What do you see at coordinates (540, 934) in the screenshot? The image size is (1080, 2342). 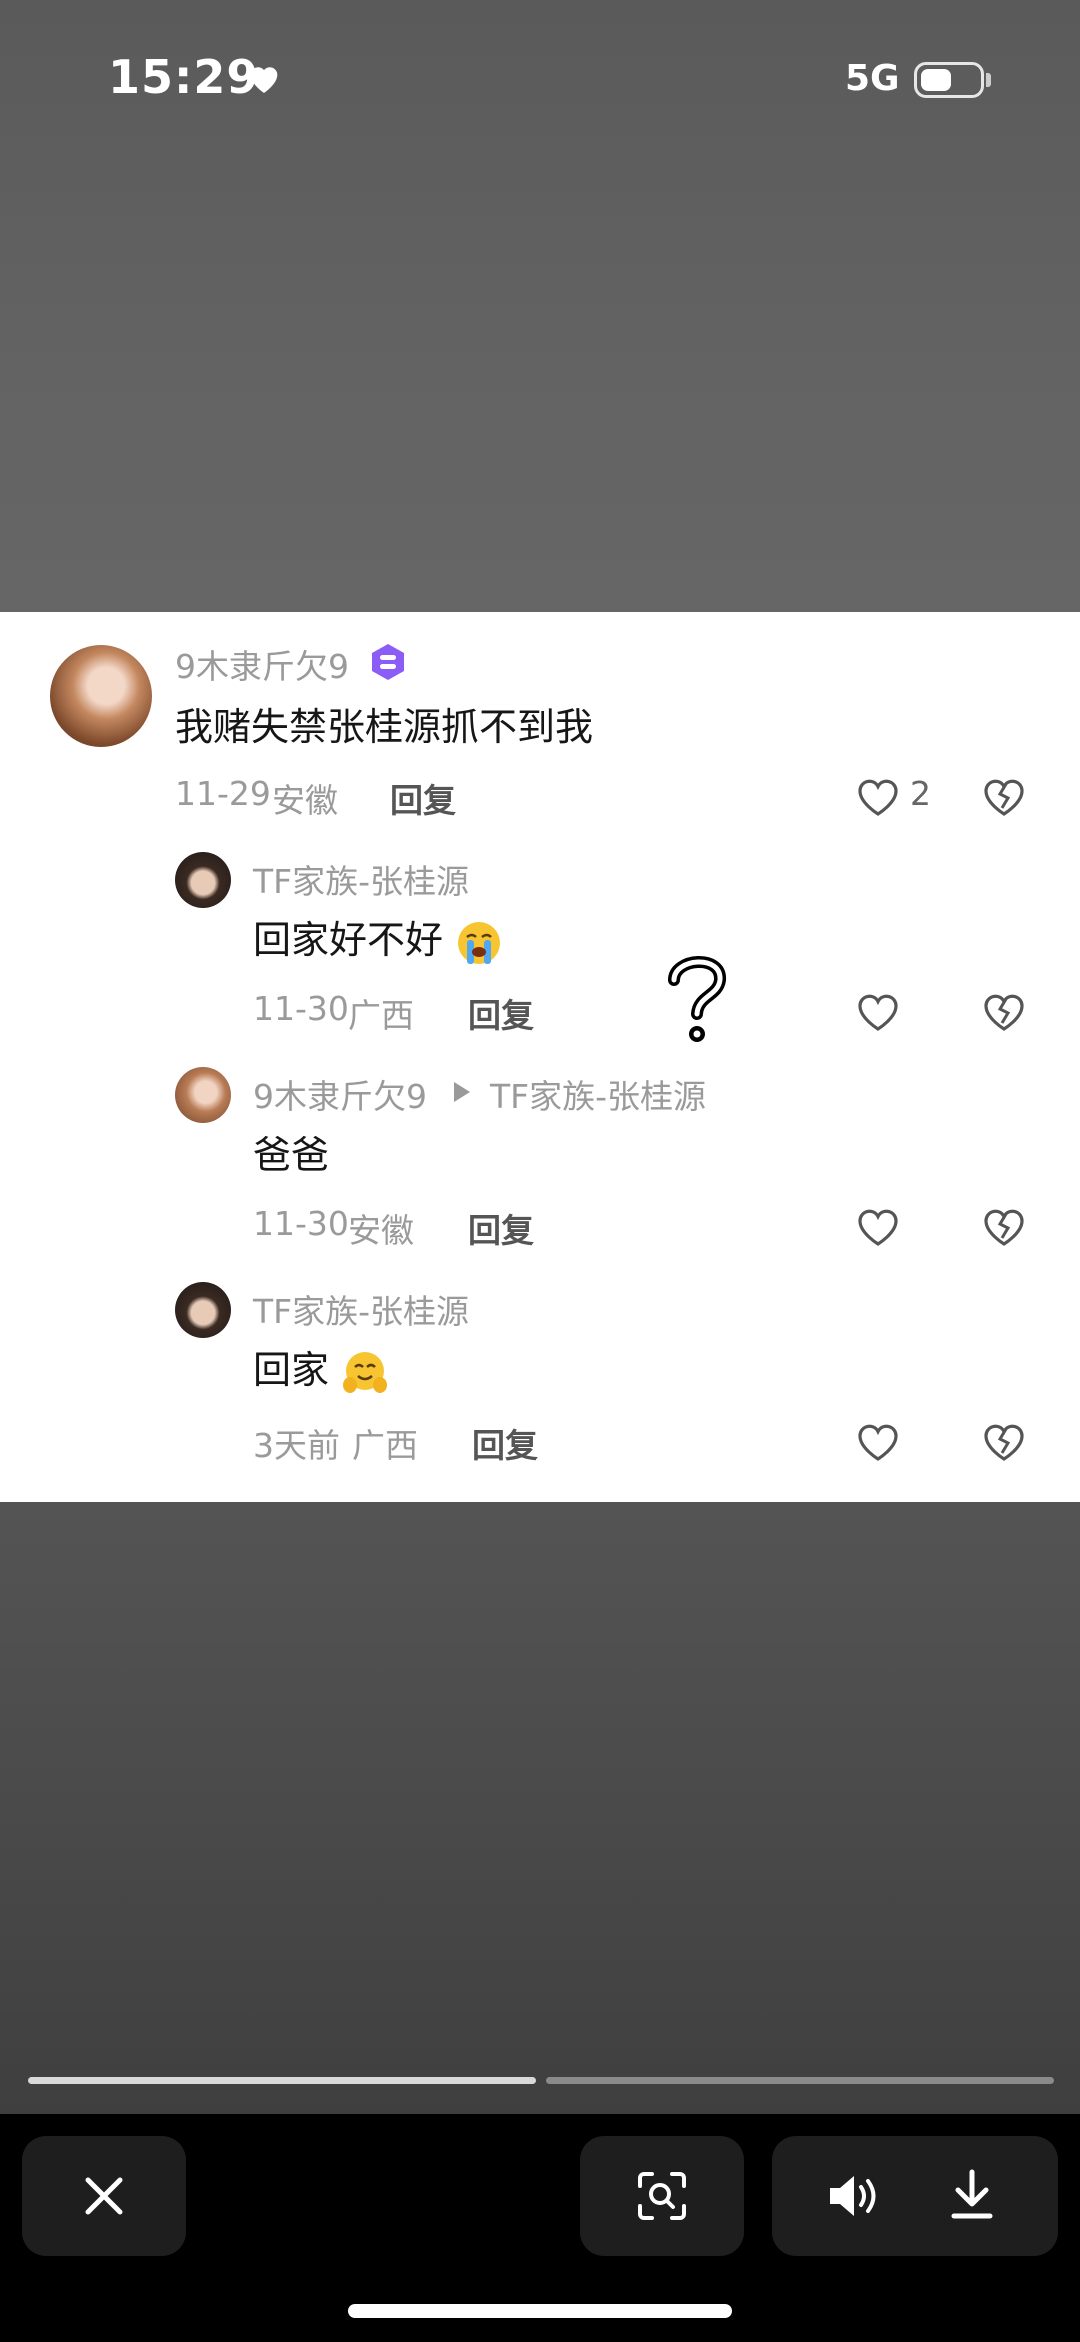 I see `reply-item: TF家族-张桂源 回家好不好 11-30 广西 回复` at bounding box center [540, 934].